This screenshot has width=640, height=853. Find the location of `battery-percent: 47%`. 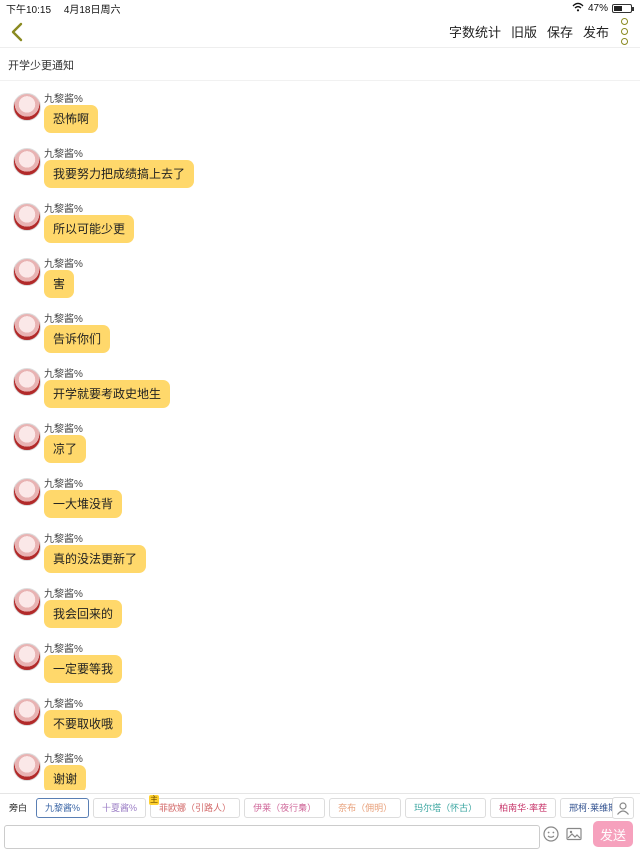

battery-percent: 47% is located at coordinates (597, 8).